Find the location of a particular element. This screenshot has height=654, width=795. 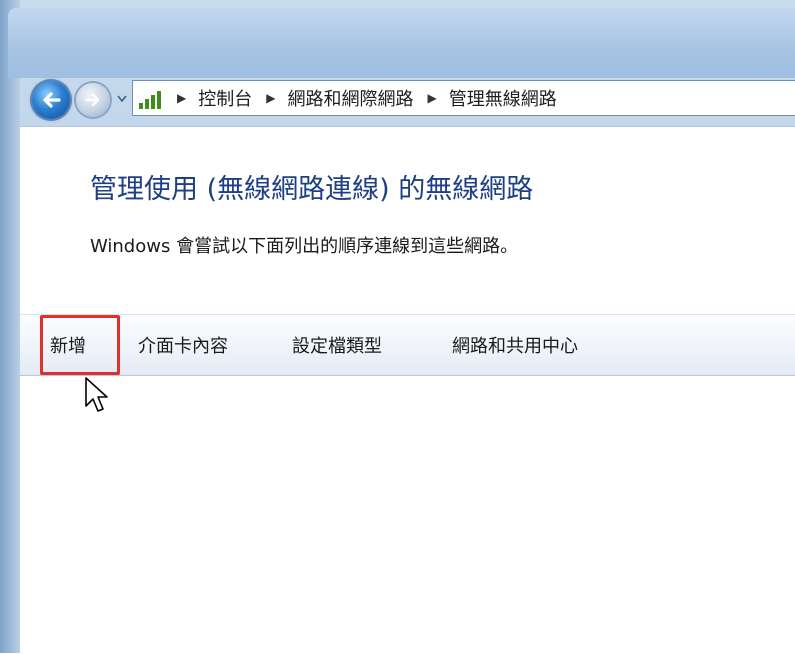

address-bar: ▶ 控制台 ▶ 網路和網際網路 ▶ 管理無線網路 is located at coordinates (463, 98).